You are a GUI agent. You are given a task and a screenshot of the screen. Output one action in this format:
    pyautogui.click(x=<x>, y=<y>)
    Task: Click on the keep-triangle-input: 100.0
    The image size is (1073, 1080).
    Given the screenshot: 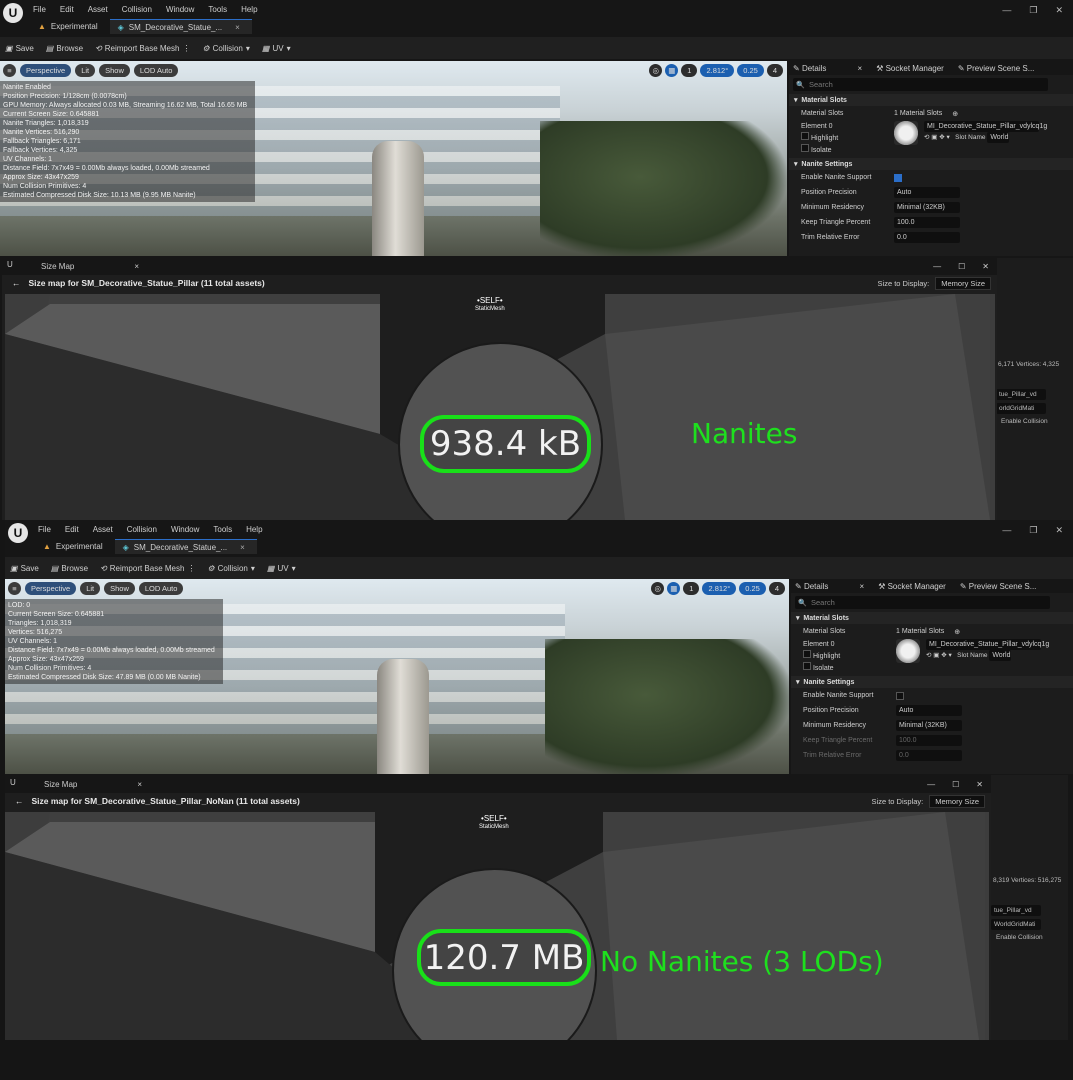 What is the action you would take?
    pyautogui.click(x=927, y=222)
    